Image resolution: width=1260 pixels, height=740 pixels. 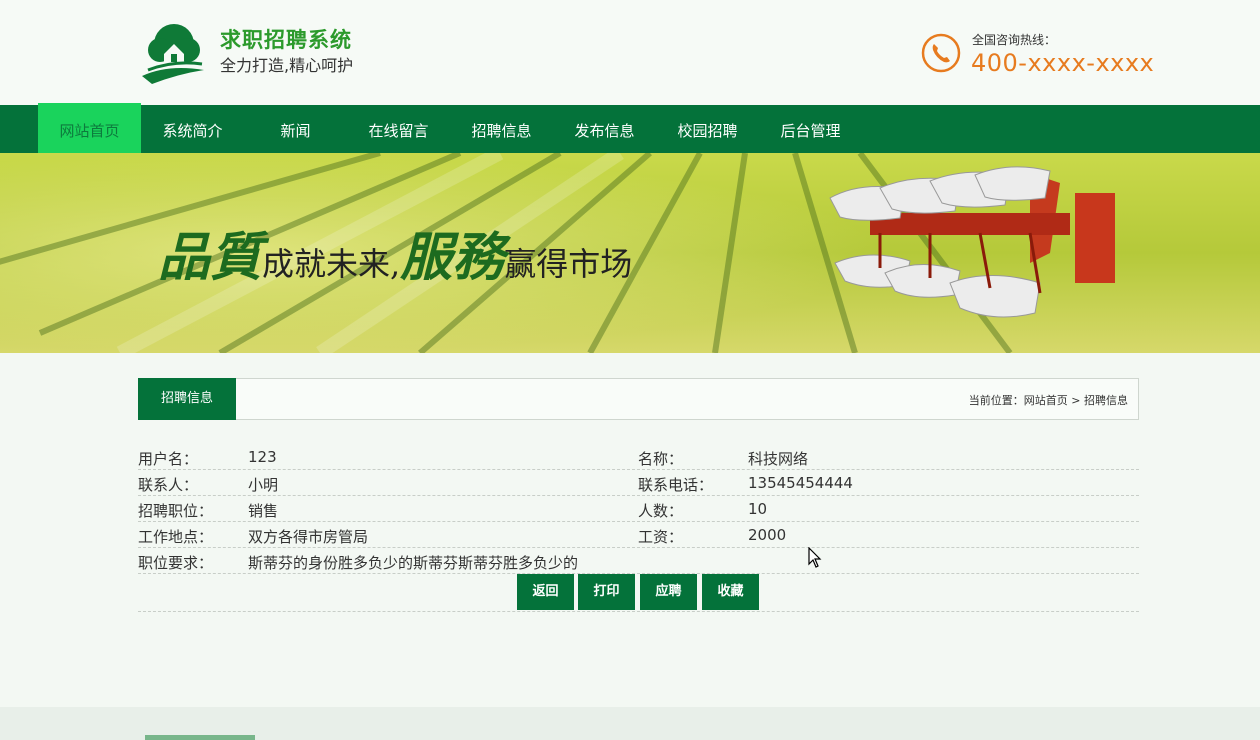 What do you see at coordinates (176, 511) in the screenshot?
I see `position-label: 招聘职位：` at bounding box center [176, 511].